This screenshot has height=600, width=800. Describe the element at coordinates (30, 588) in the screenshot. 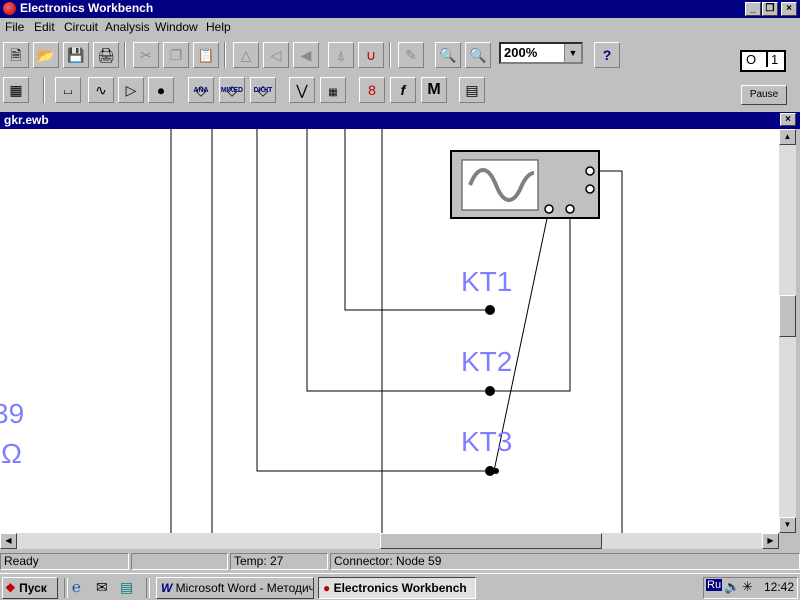

I see `start-button: ❖ Пуск` at that location.